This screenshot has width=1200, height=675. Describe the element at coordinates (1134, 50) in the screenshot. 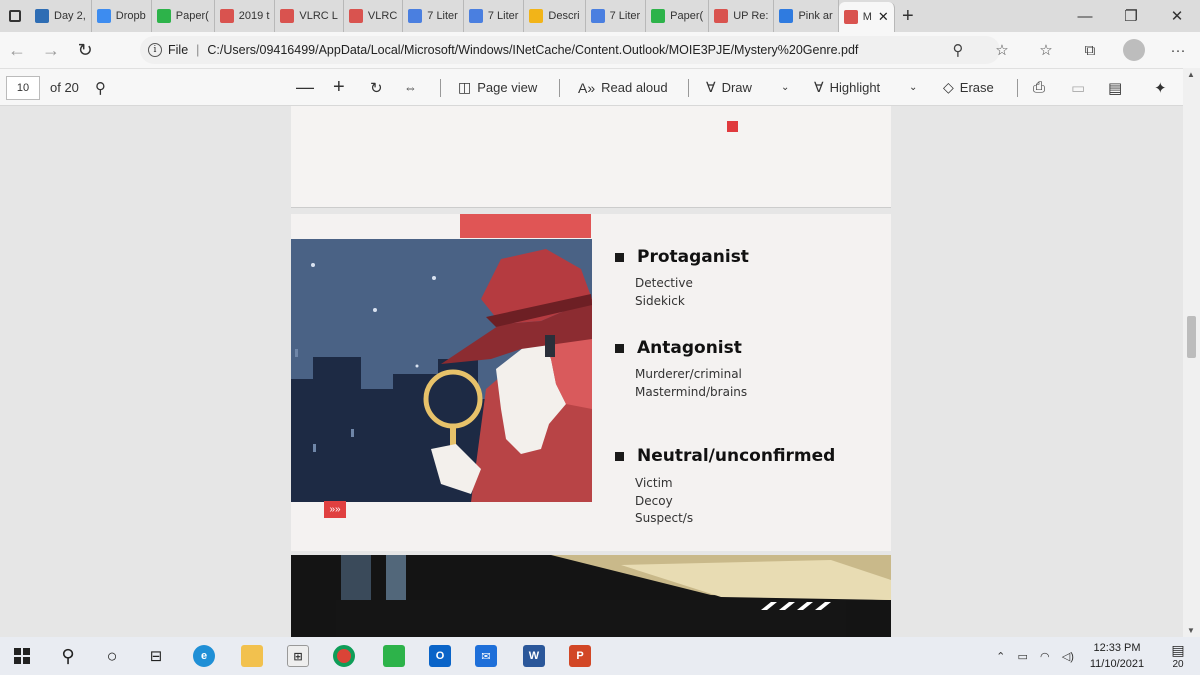

I see `profile-avatar` at that location.